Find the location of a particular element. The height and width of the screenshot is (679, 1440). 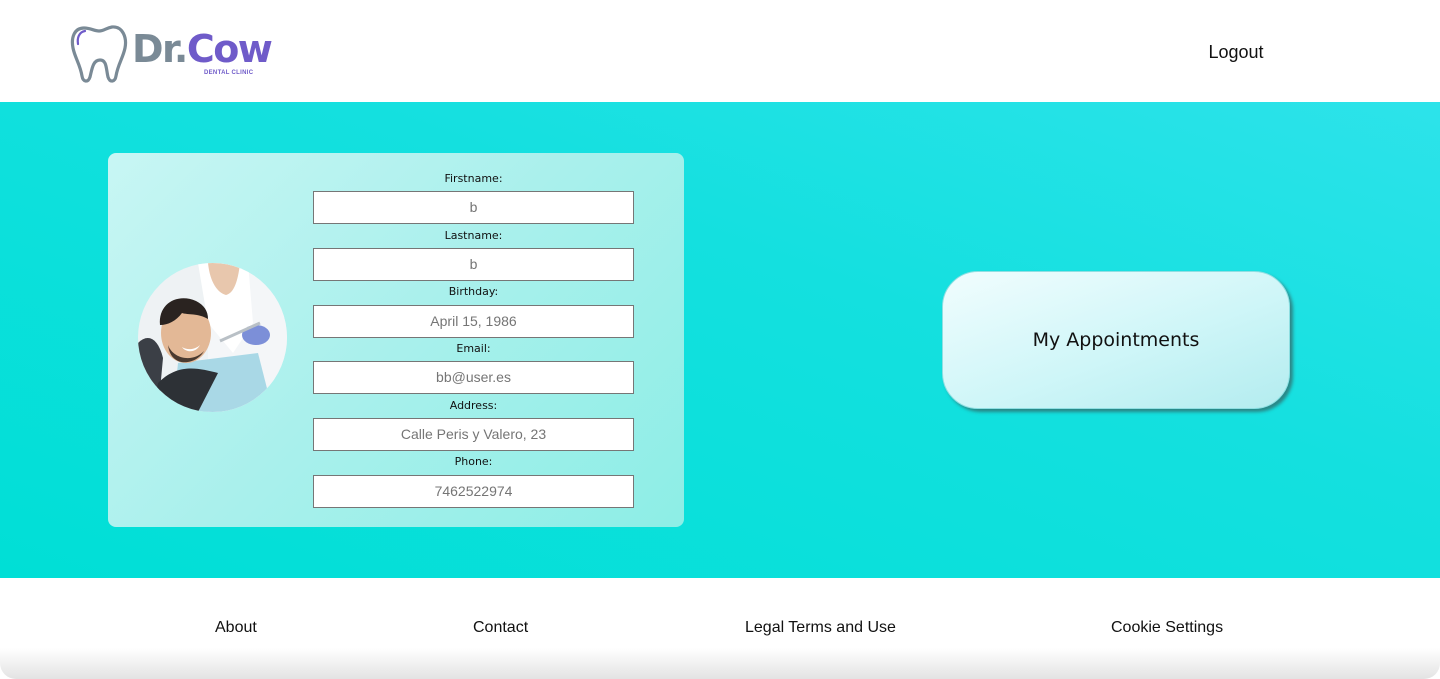

lastname-label: Lastname: is located at coordinates (473, 235).